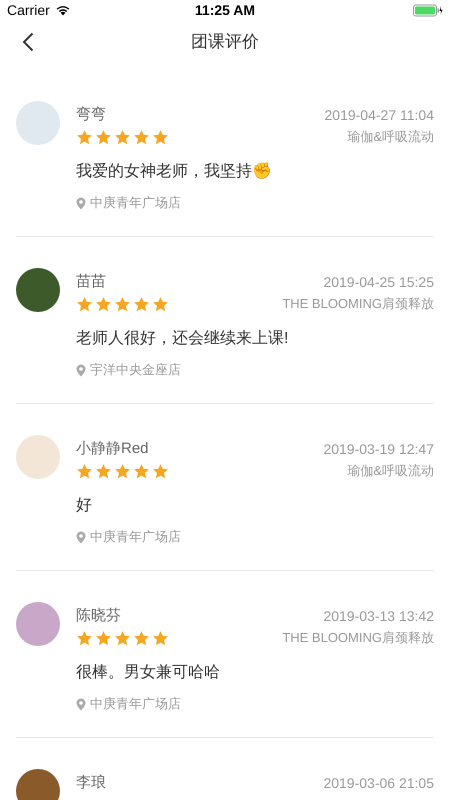  What do you see at coordinates (91, 114) in the screenshot?
I see `reviewer-name: 弯弯` at bounding box center [91, 114].